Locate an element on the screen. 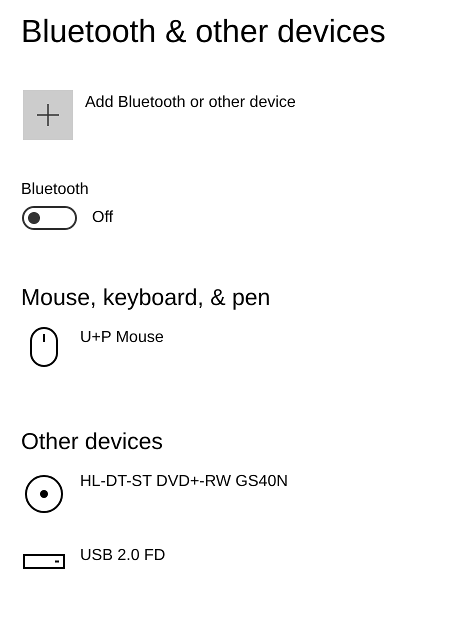 The image size is (455, 632). drive-icon is located at coordinates (43, 562).